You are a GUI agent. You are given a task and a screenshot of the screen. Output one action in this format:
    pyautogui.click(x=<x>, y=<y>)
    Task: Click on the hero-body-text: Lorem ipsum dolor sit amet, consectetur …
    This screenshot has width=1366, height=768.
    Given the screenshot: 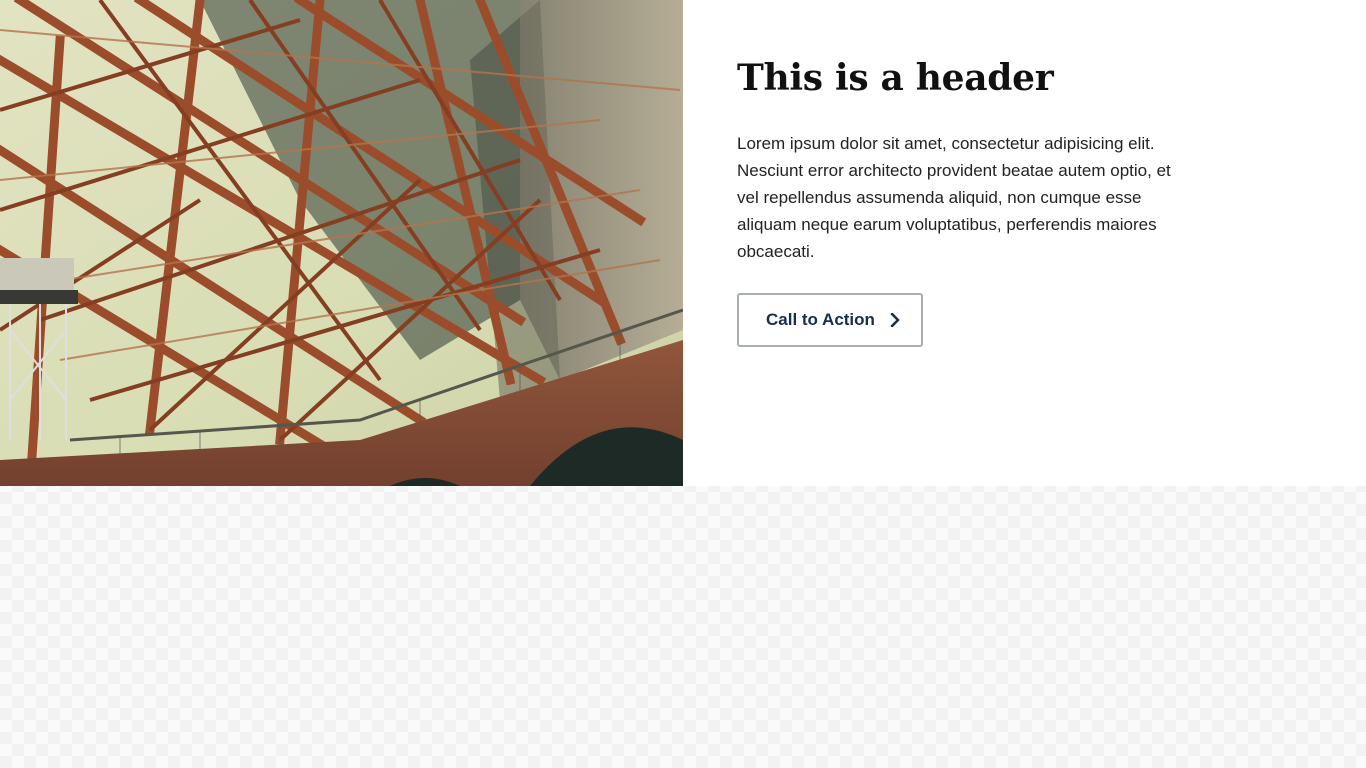 What is the action you would take?
    pyautogui.click(x=954, y=197)
    